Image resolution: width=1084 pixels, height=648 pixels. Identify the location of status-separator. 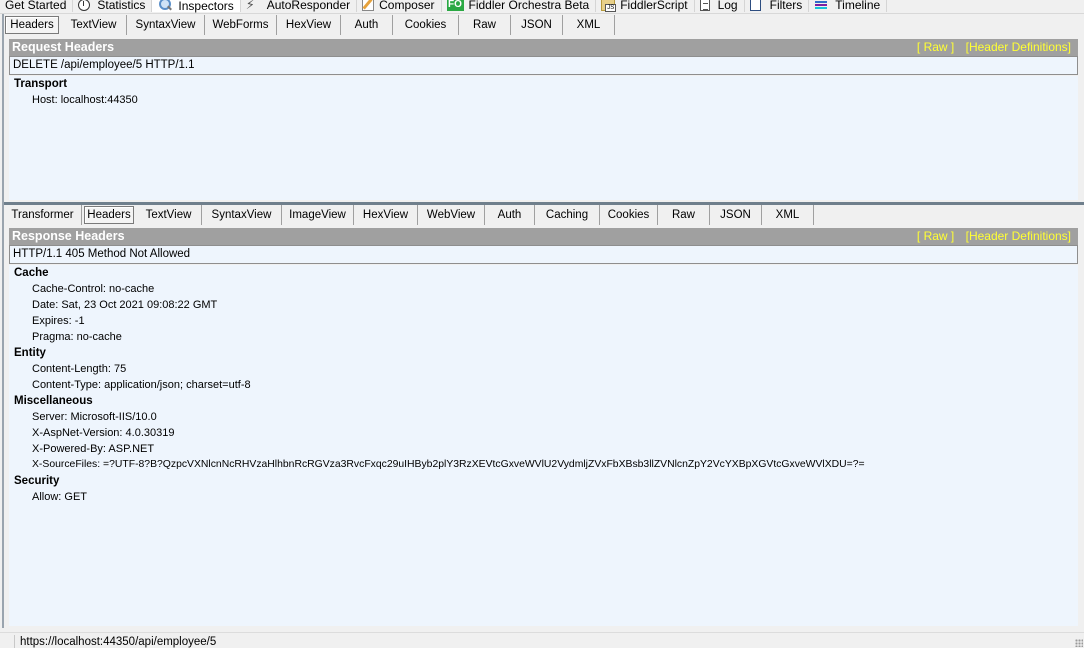
(14, 641).